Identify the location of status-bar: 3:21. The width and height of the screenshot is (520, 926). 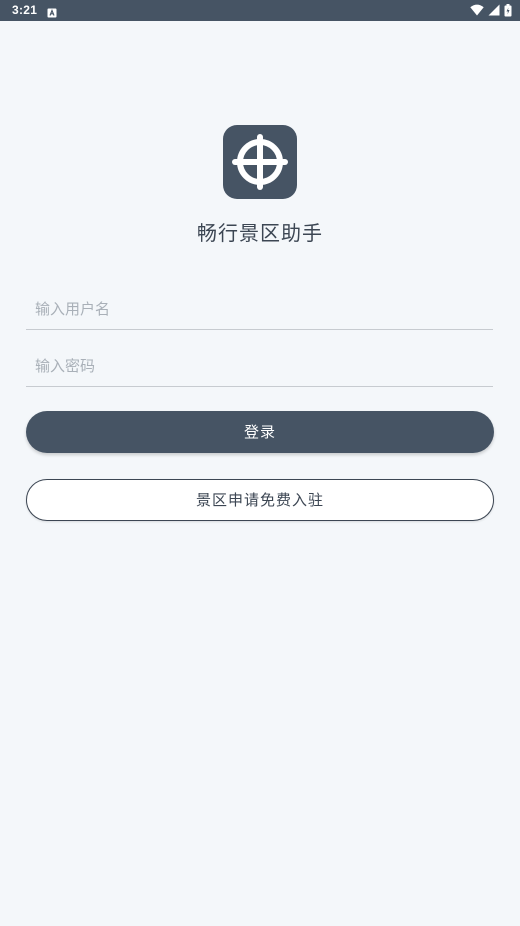
(260, 10).